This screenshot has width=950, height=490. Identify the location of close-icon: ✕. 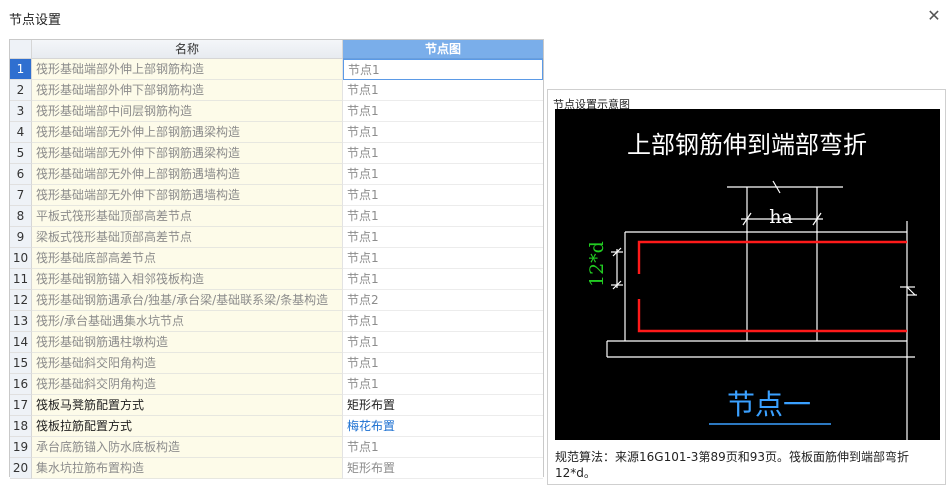
(934, 16).